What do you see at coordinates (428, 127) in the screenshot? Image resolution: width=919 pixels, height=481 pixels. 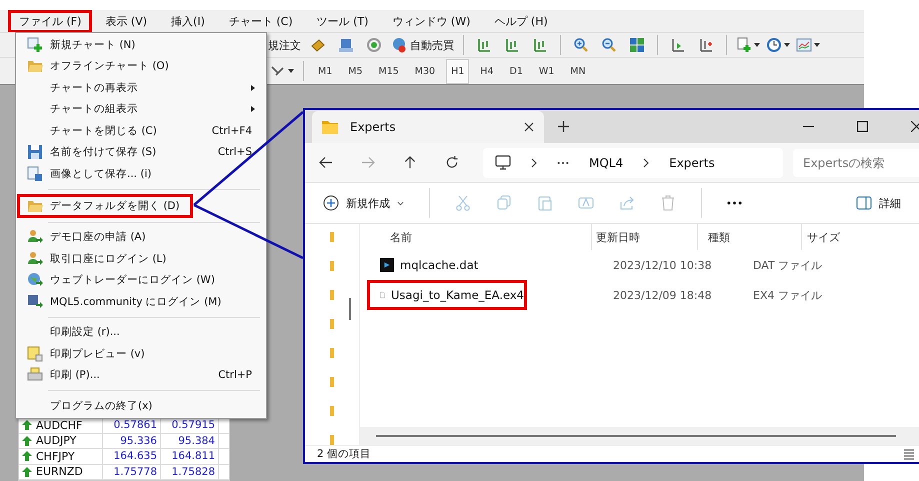 I see `folder-tab: Experts` at bounding box center [428, 127].